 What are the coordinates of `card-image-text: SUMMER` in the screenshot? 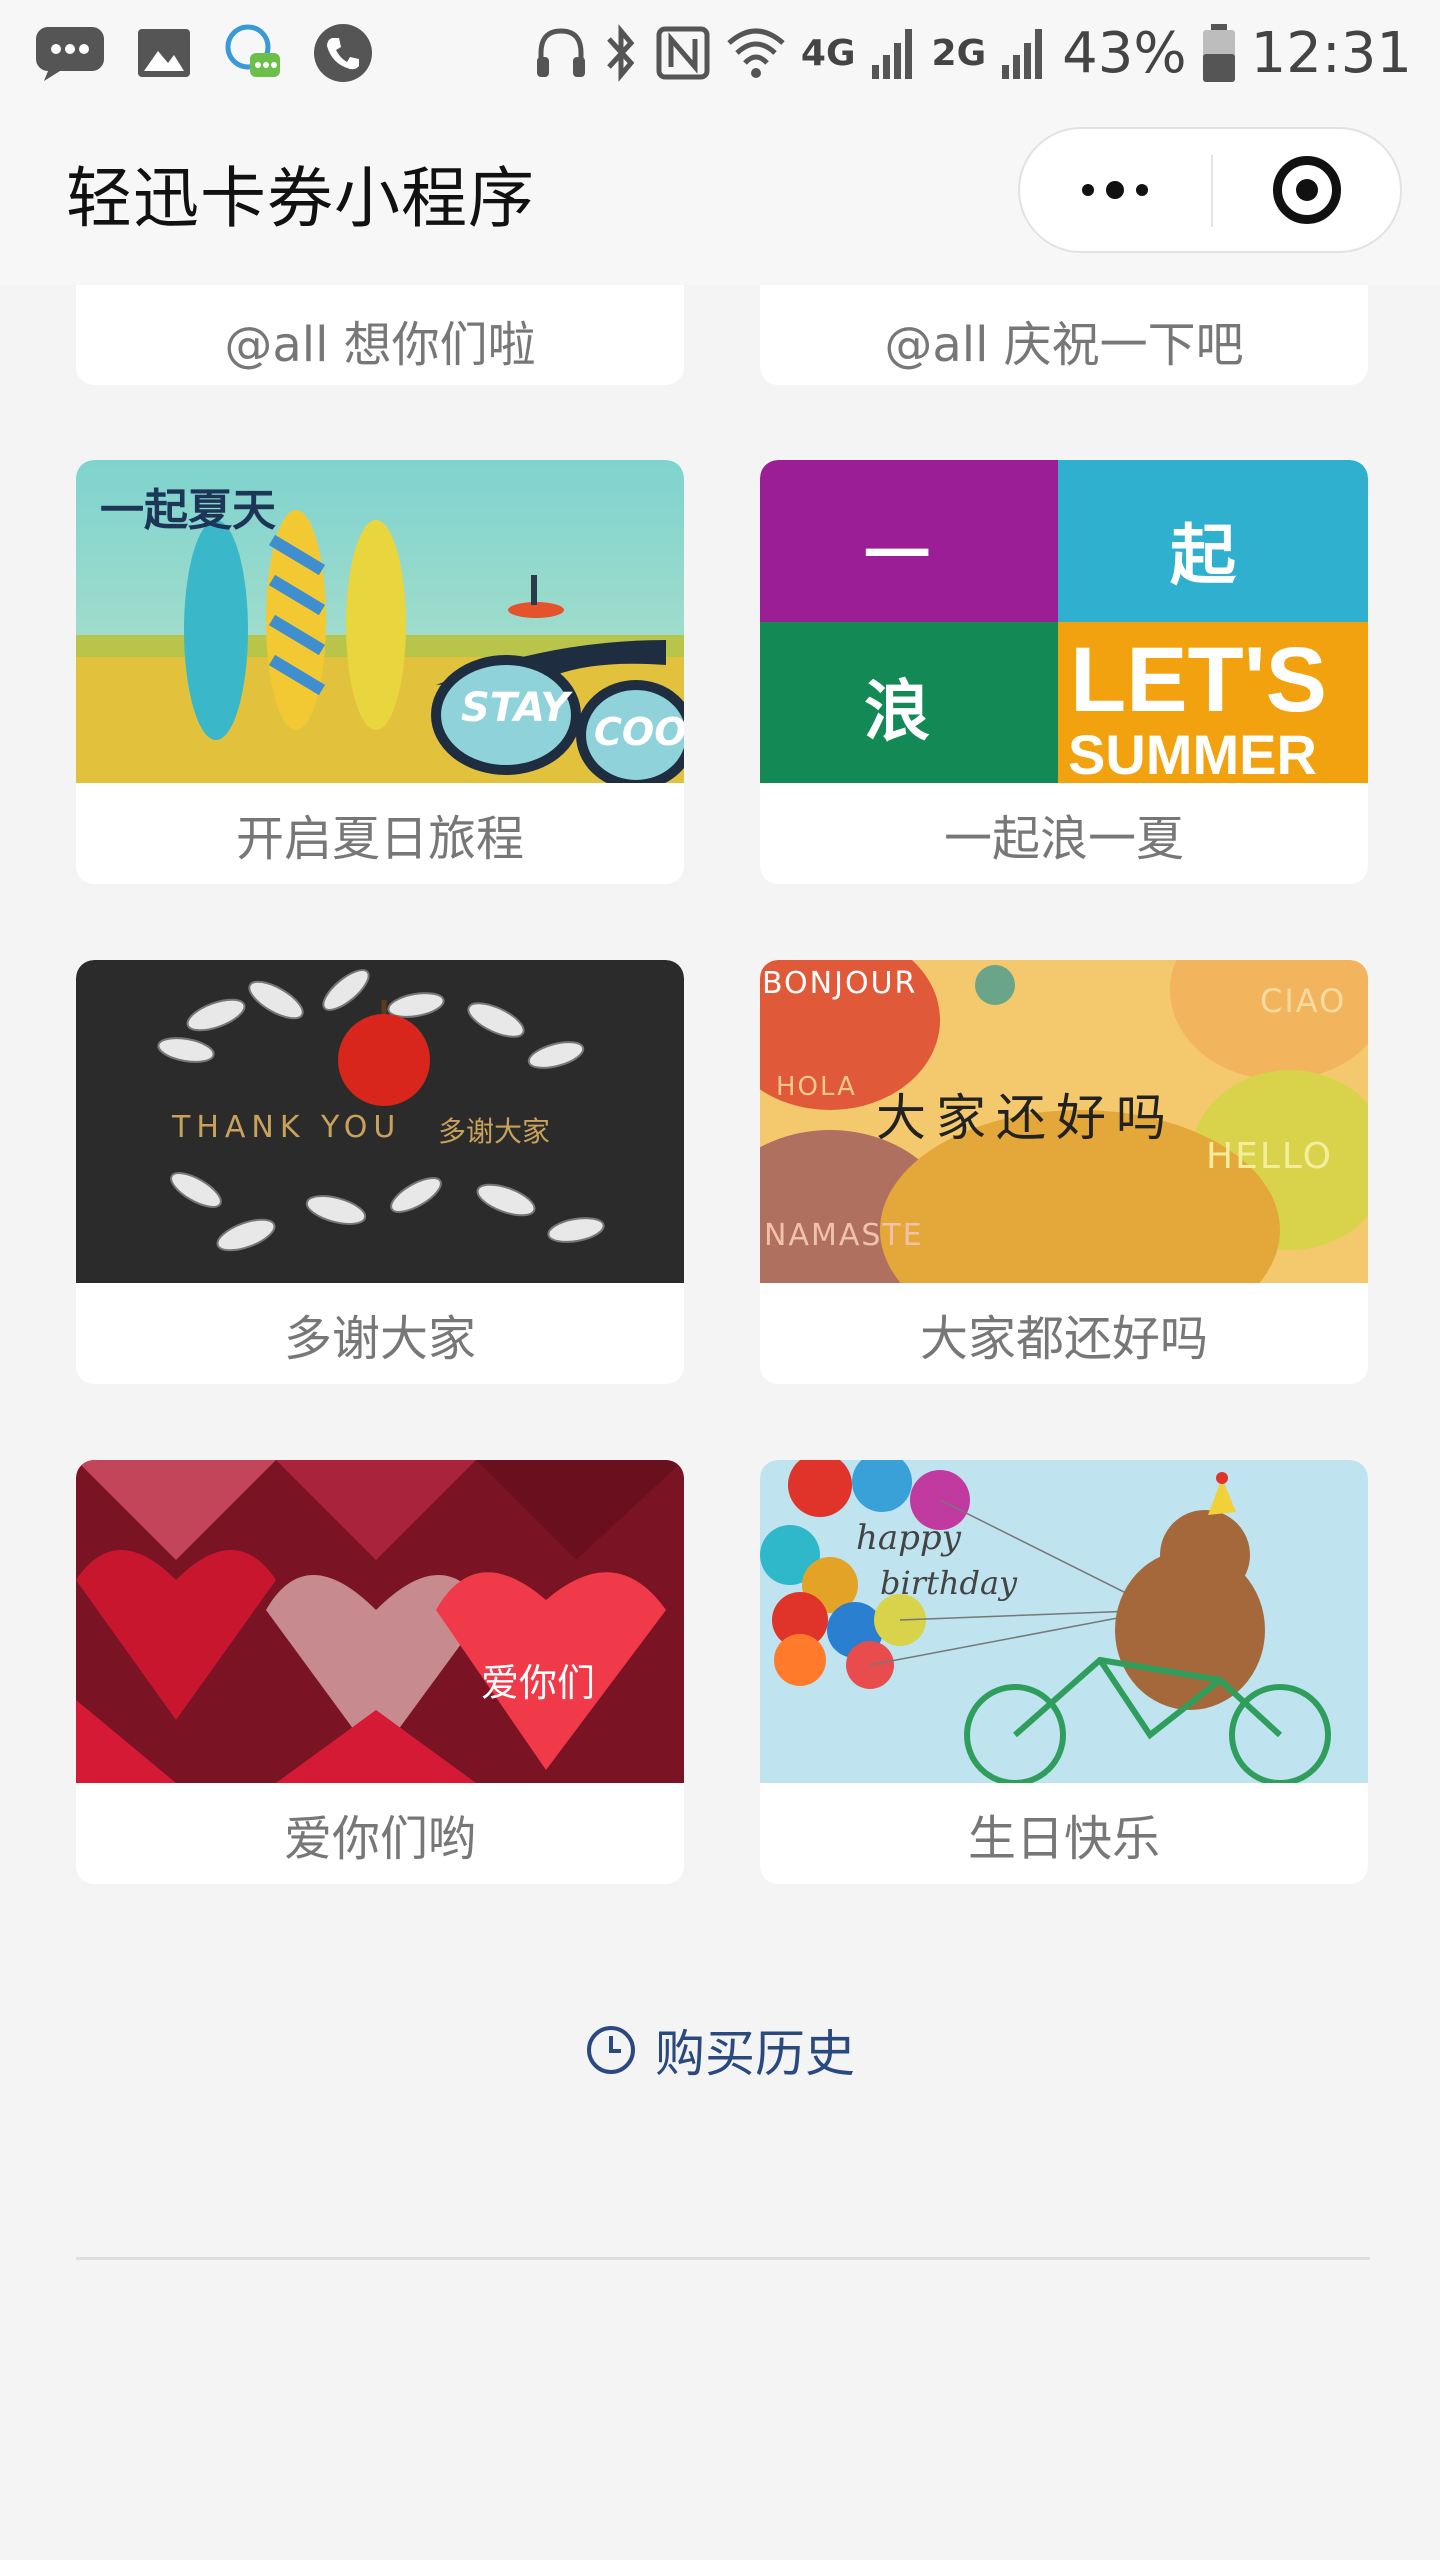 It's located at (1192, 753).